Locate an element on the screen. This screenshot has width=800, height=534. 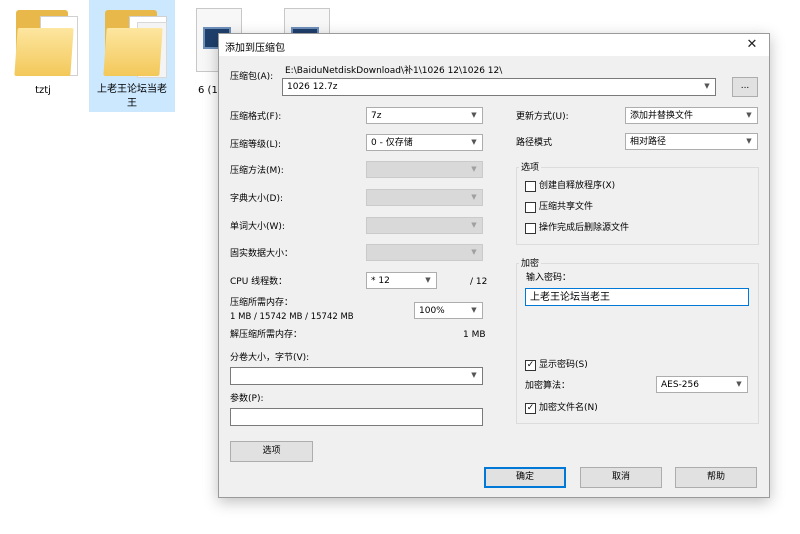
shared-label: 压缩共享文件 is located at coordinates (566, 207).